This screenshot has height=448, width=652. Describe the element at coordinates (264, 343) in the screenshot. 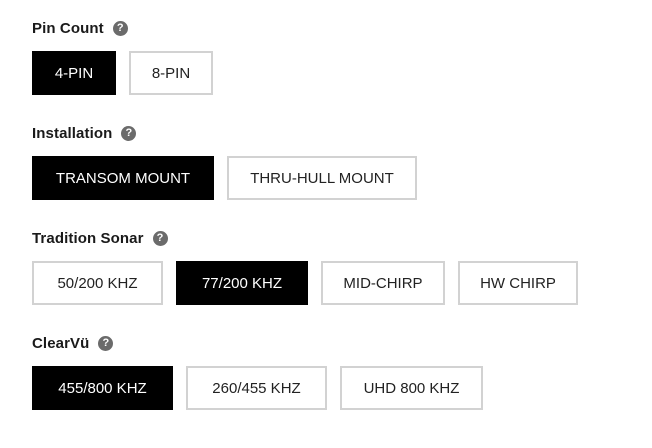

I see `clearvu-header: ClearVü ?` at that location.